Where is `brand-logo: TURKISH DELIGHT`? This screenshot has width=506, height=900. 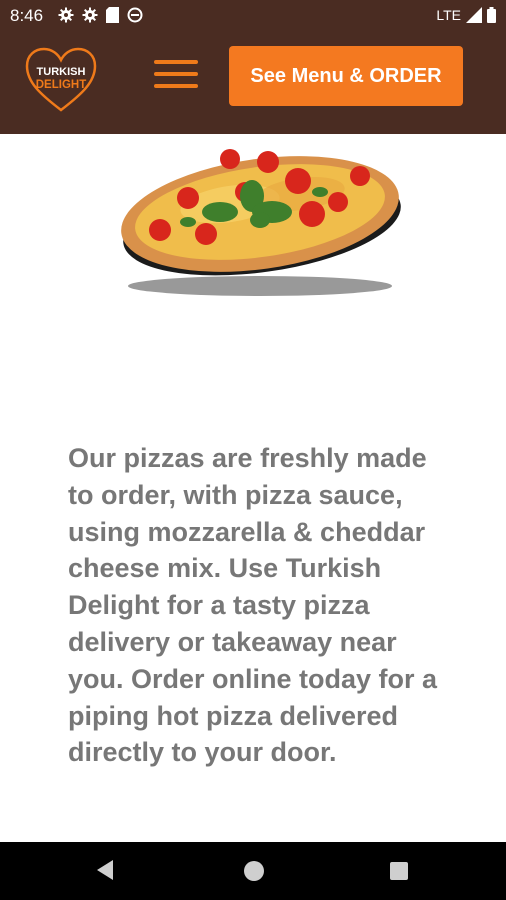
brand-logo: TURKISH DELIGHT is located at coordinates (61, 80).